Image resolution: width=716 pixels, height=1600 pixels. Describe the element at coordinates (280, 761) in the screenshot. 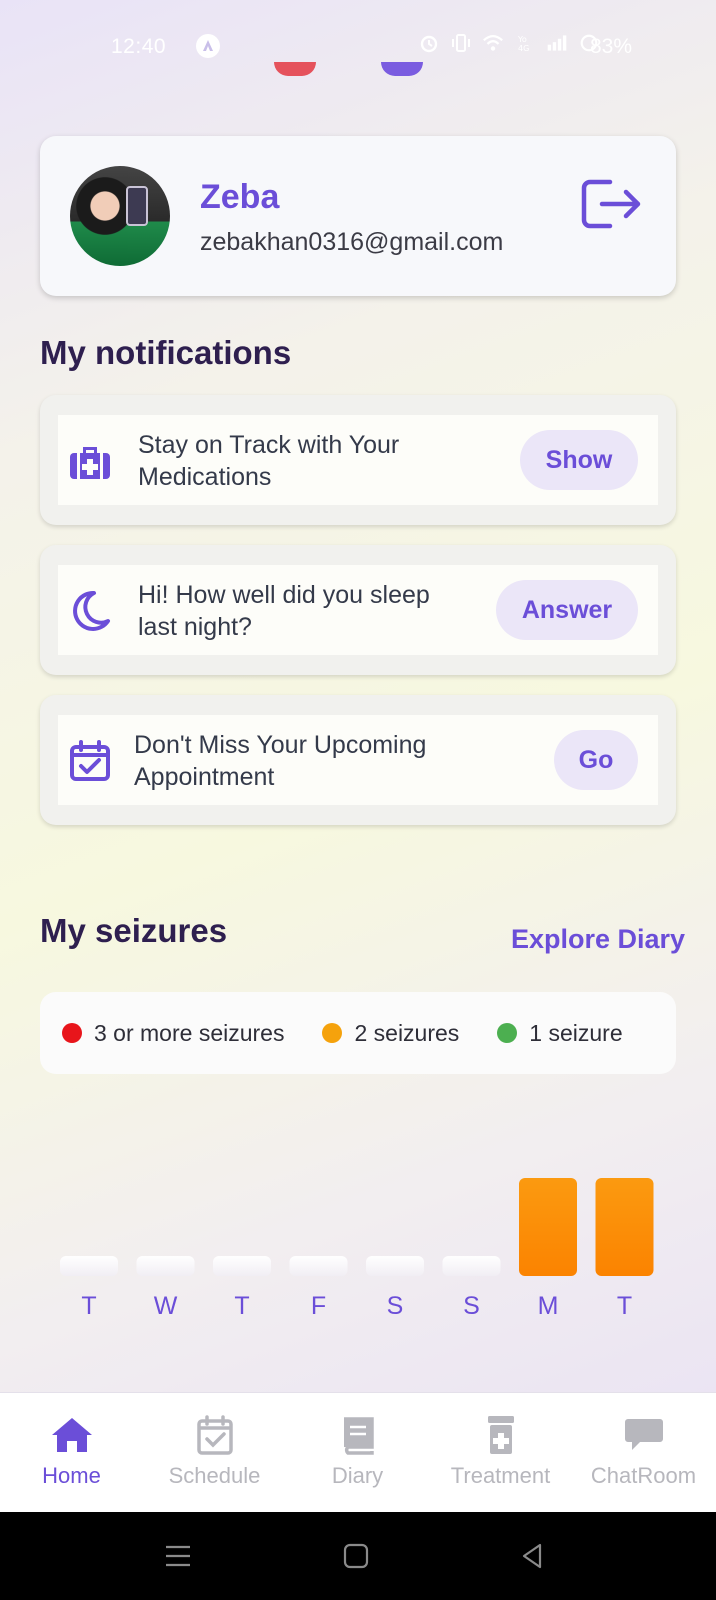

I see `notification-text: Don't Miss Your Upcoming Appointment` at that location.